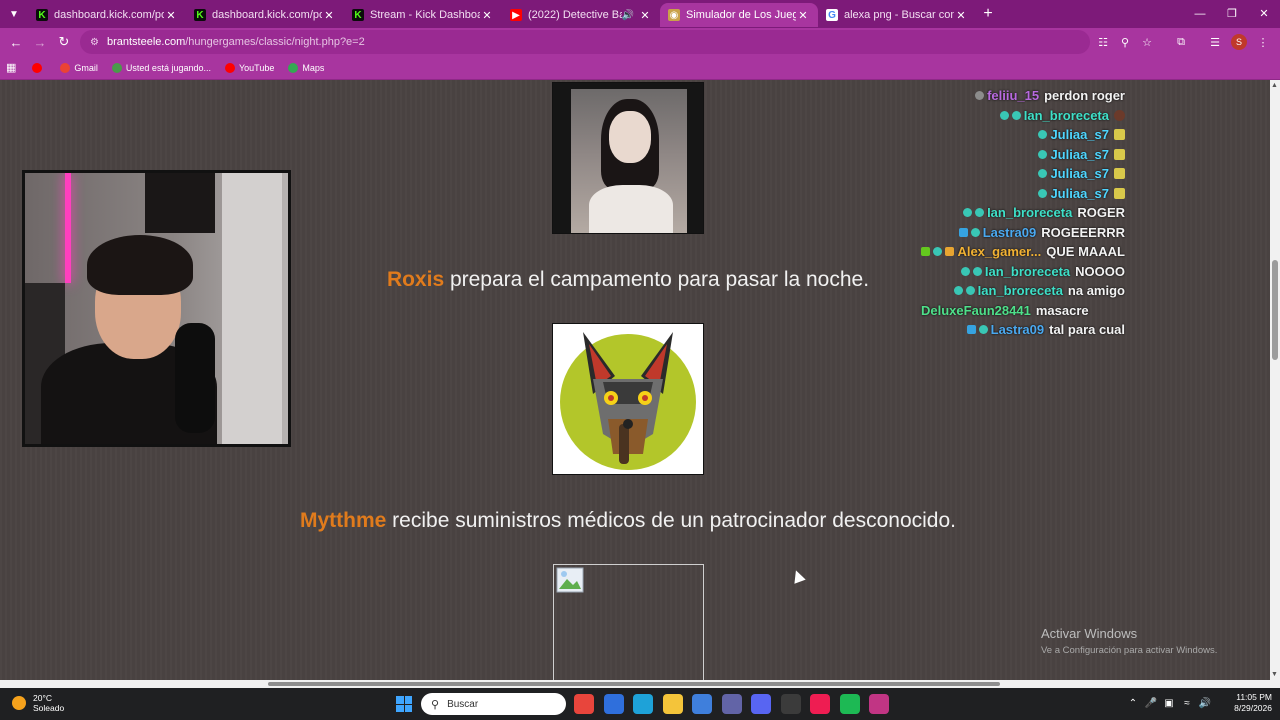 The height and width of the screenshot is (720, 1280). I want to click on scroll-down-icon: ▼, so click(1274, 674).